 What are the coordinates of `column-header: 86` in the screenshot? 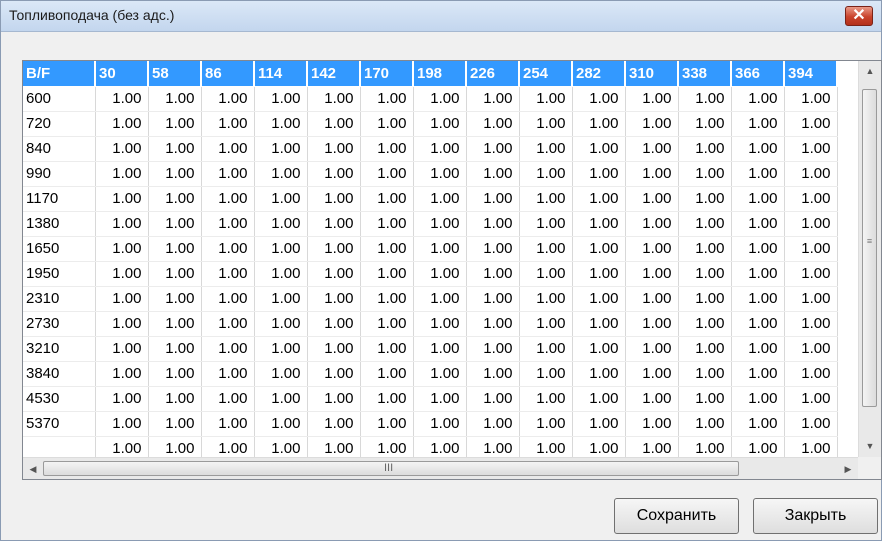 It's located at (228, 74).